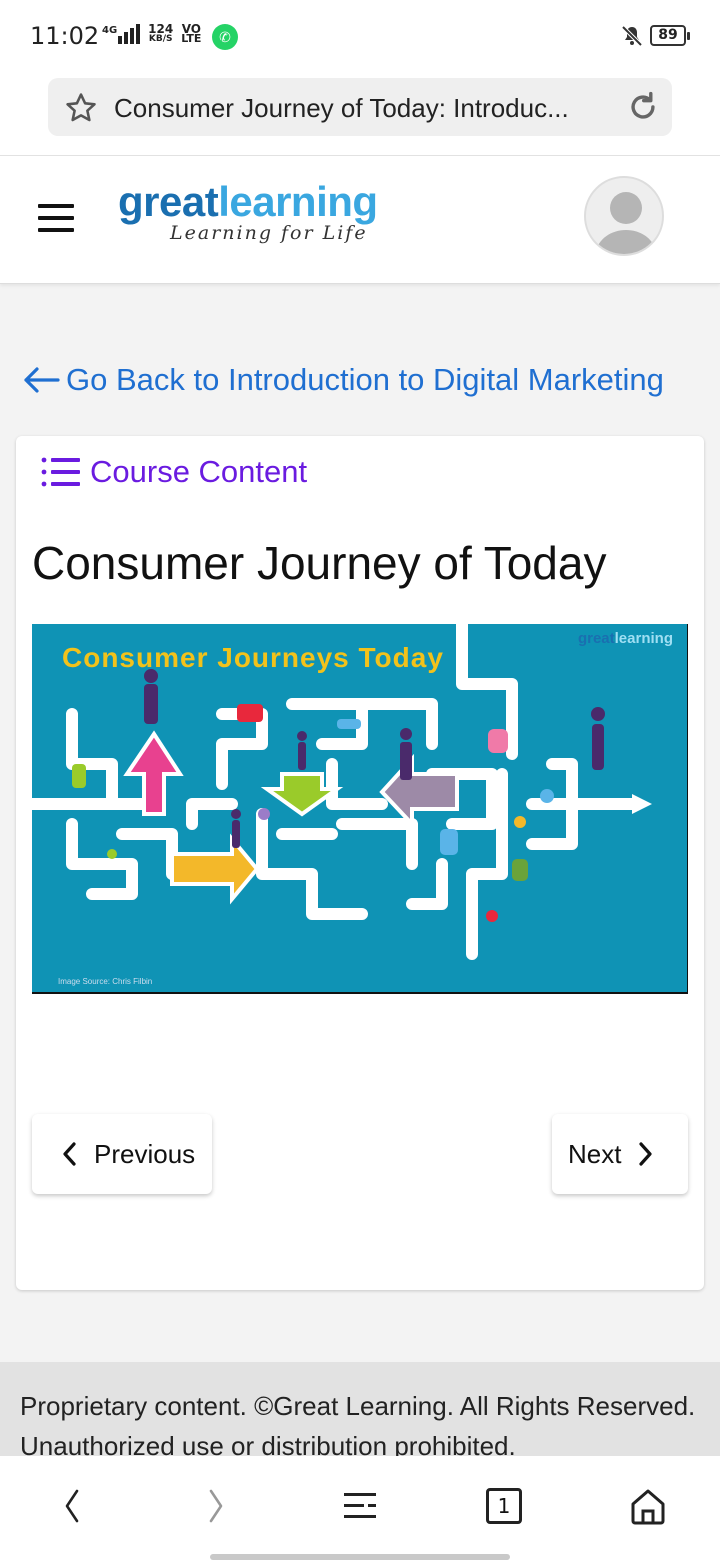 This screenshot has height=1560, width=720. I want to click on great-learning-logo: greatlearning Learning for Life, so click(273, 211).